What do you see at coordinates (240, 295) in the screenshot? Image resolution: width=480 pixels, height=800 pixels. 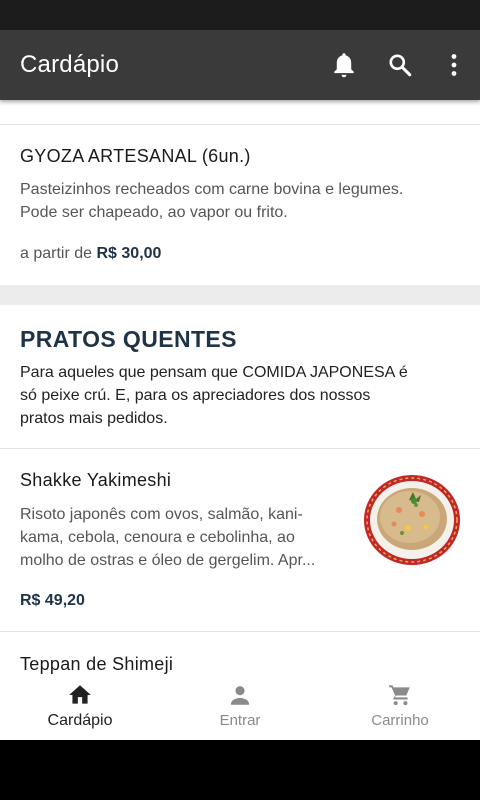 I see `section-separator` at bounding box center [240, 295].